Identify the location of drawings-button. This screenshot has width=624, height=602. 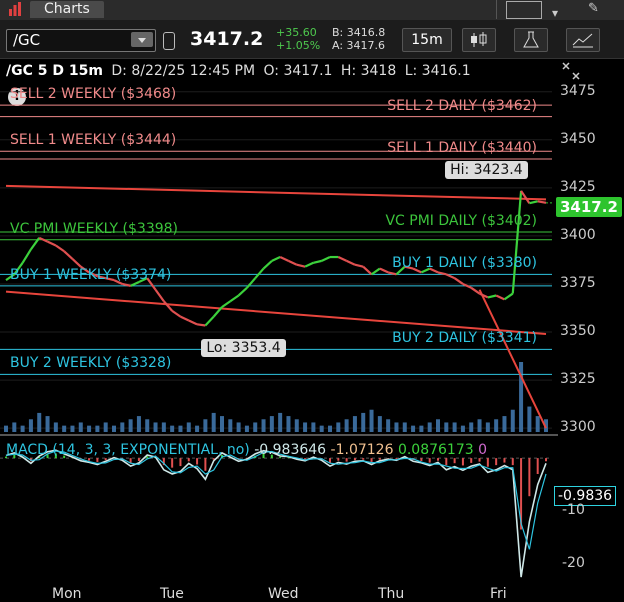
(583, 40).